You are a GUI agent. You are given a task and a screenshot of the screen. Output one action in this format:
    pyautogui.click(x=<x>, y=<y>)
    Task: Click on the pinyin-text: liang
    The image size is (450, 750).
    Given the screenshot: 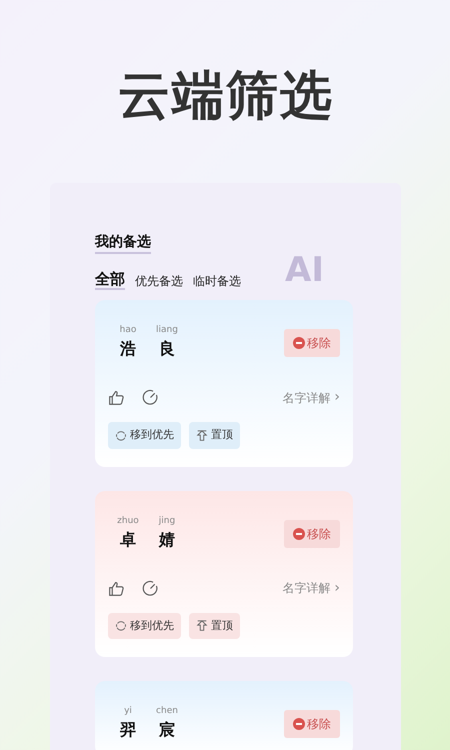 What is the action you would take?
    pyautogui.click(x=167, y=331)
    